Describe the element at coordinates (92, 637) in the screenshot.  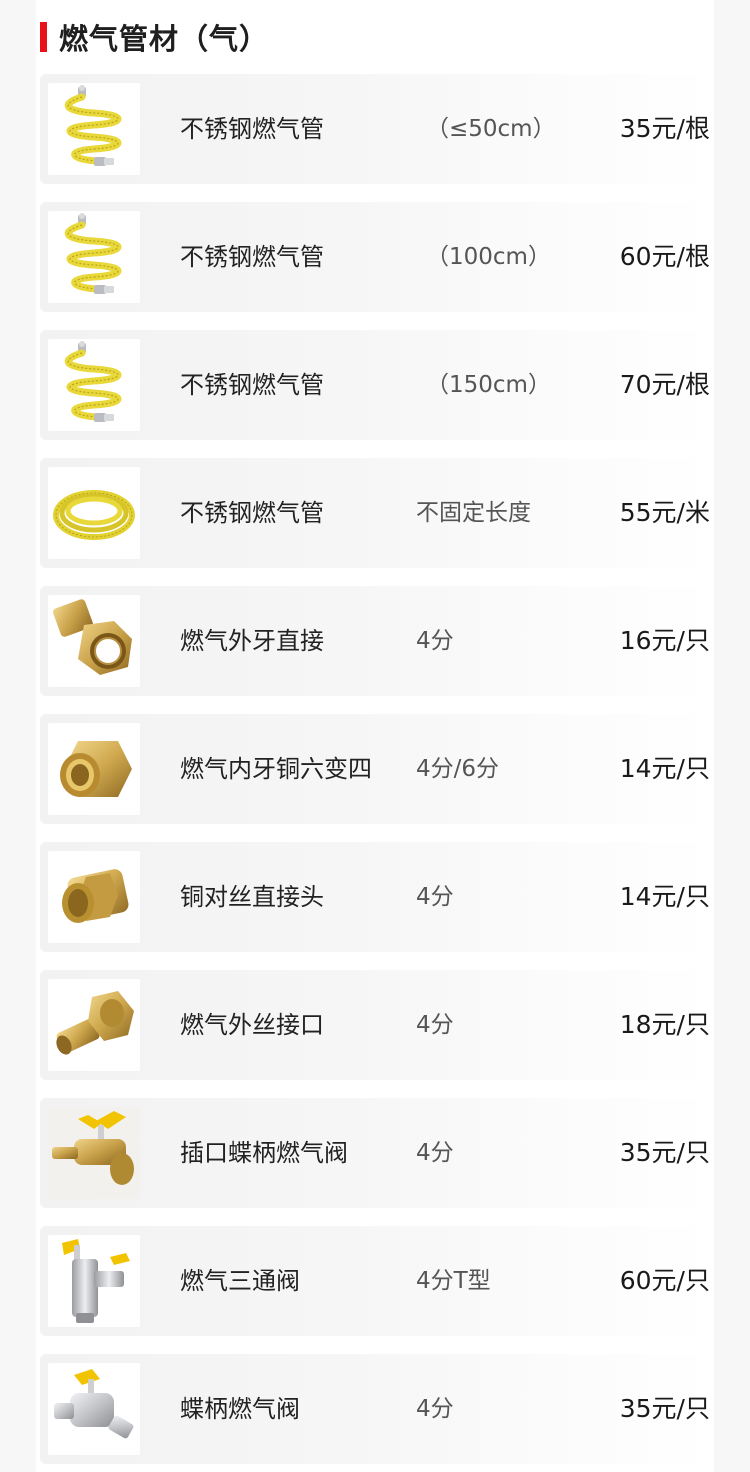
I see `brass-male-connector-icon` at that location.